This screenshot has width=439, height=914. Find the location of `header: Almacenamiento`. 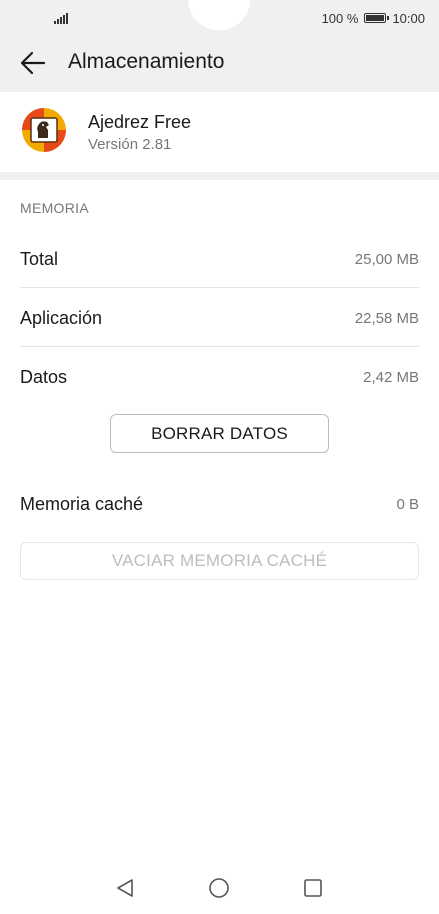

header: Almacenamiento is located at coordinates (219, 63).